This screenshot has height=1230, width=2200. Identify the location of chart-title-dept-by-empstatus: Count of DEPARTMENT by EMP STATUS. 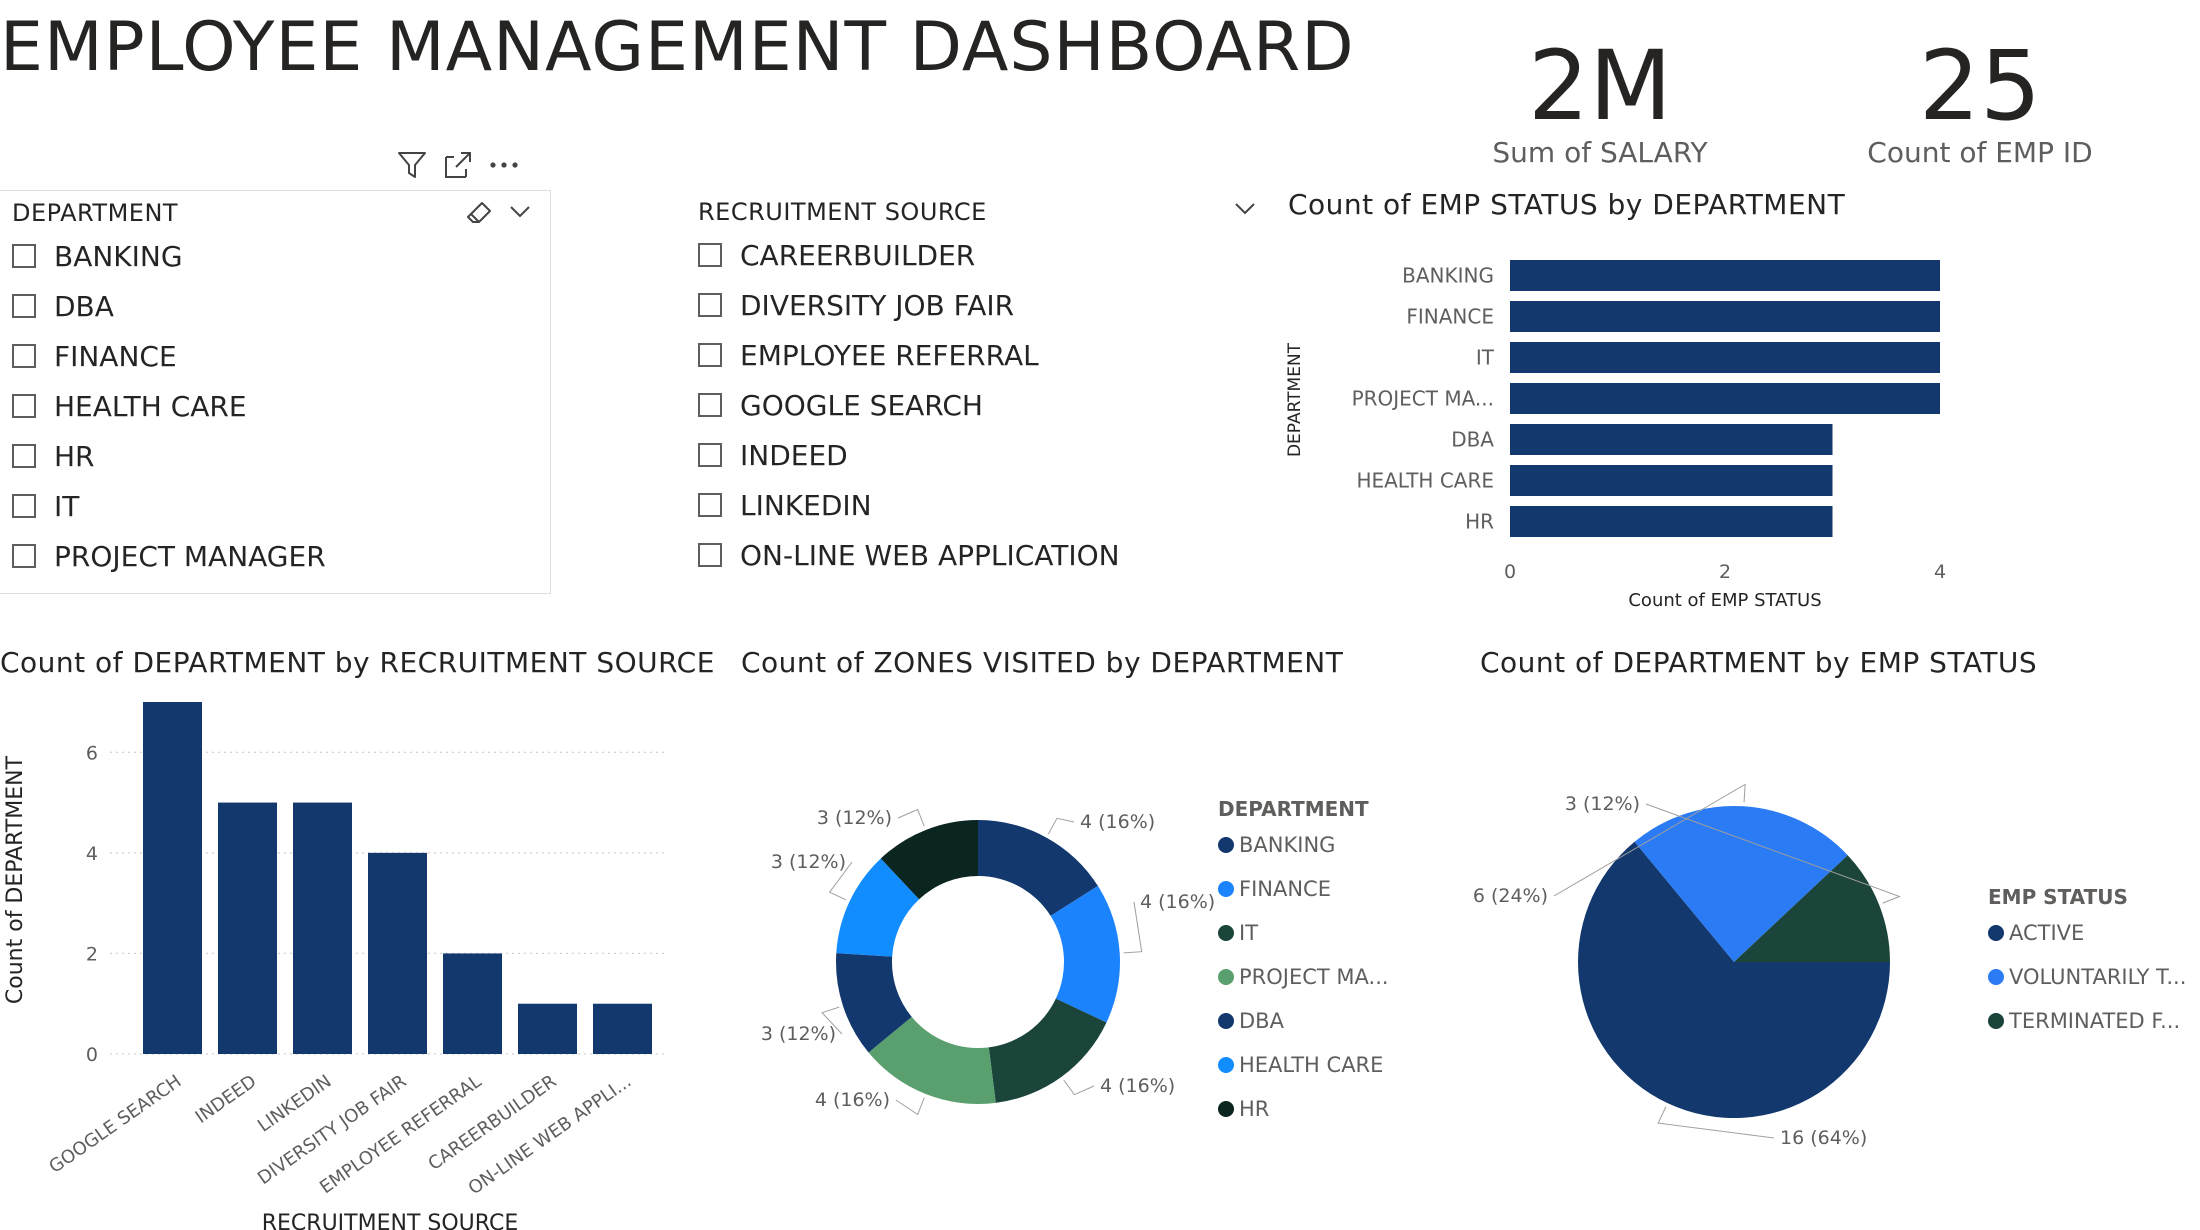
(1759, 662).